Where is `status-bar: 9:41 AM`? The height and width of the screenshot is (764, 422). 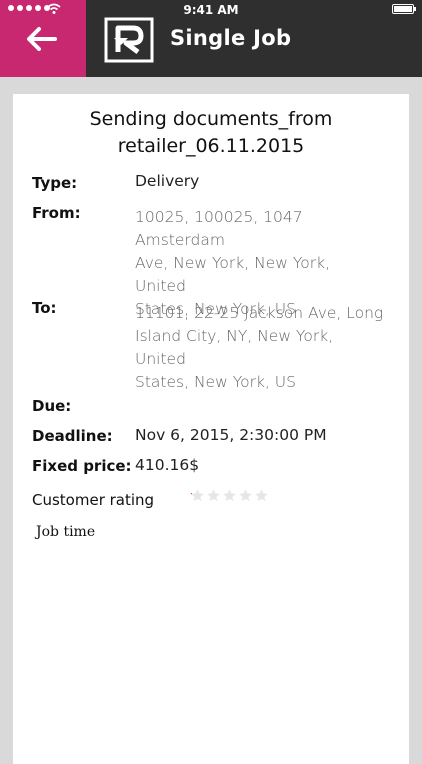 status-bar: 9:41 AM is located at coordinates (211, 11).